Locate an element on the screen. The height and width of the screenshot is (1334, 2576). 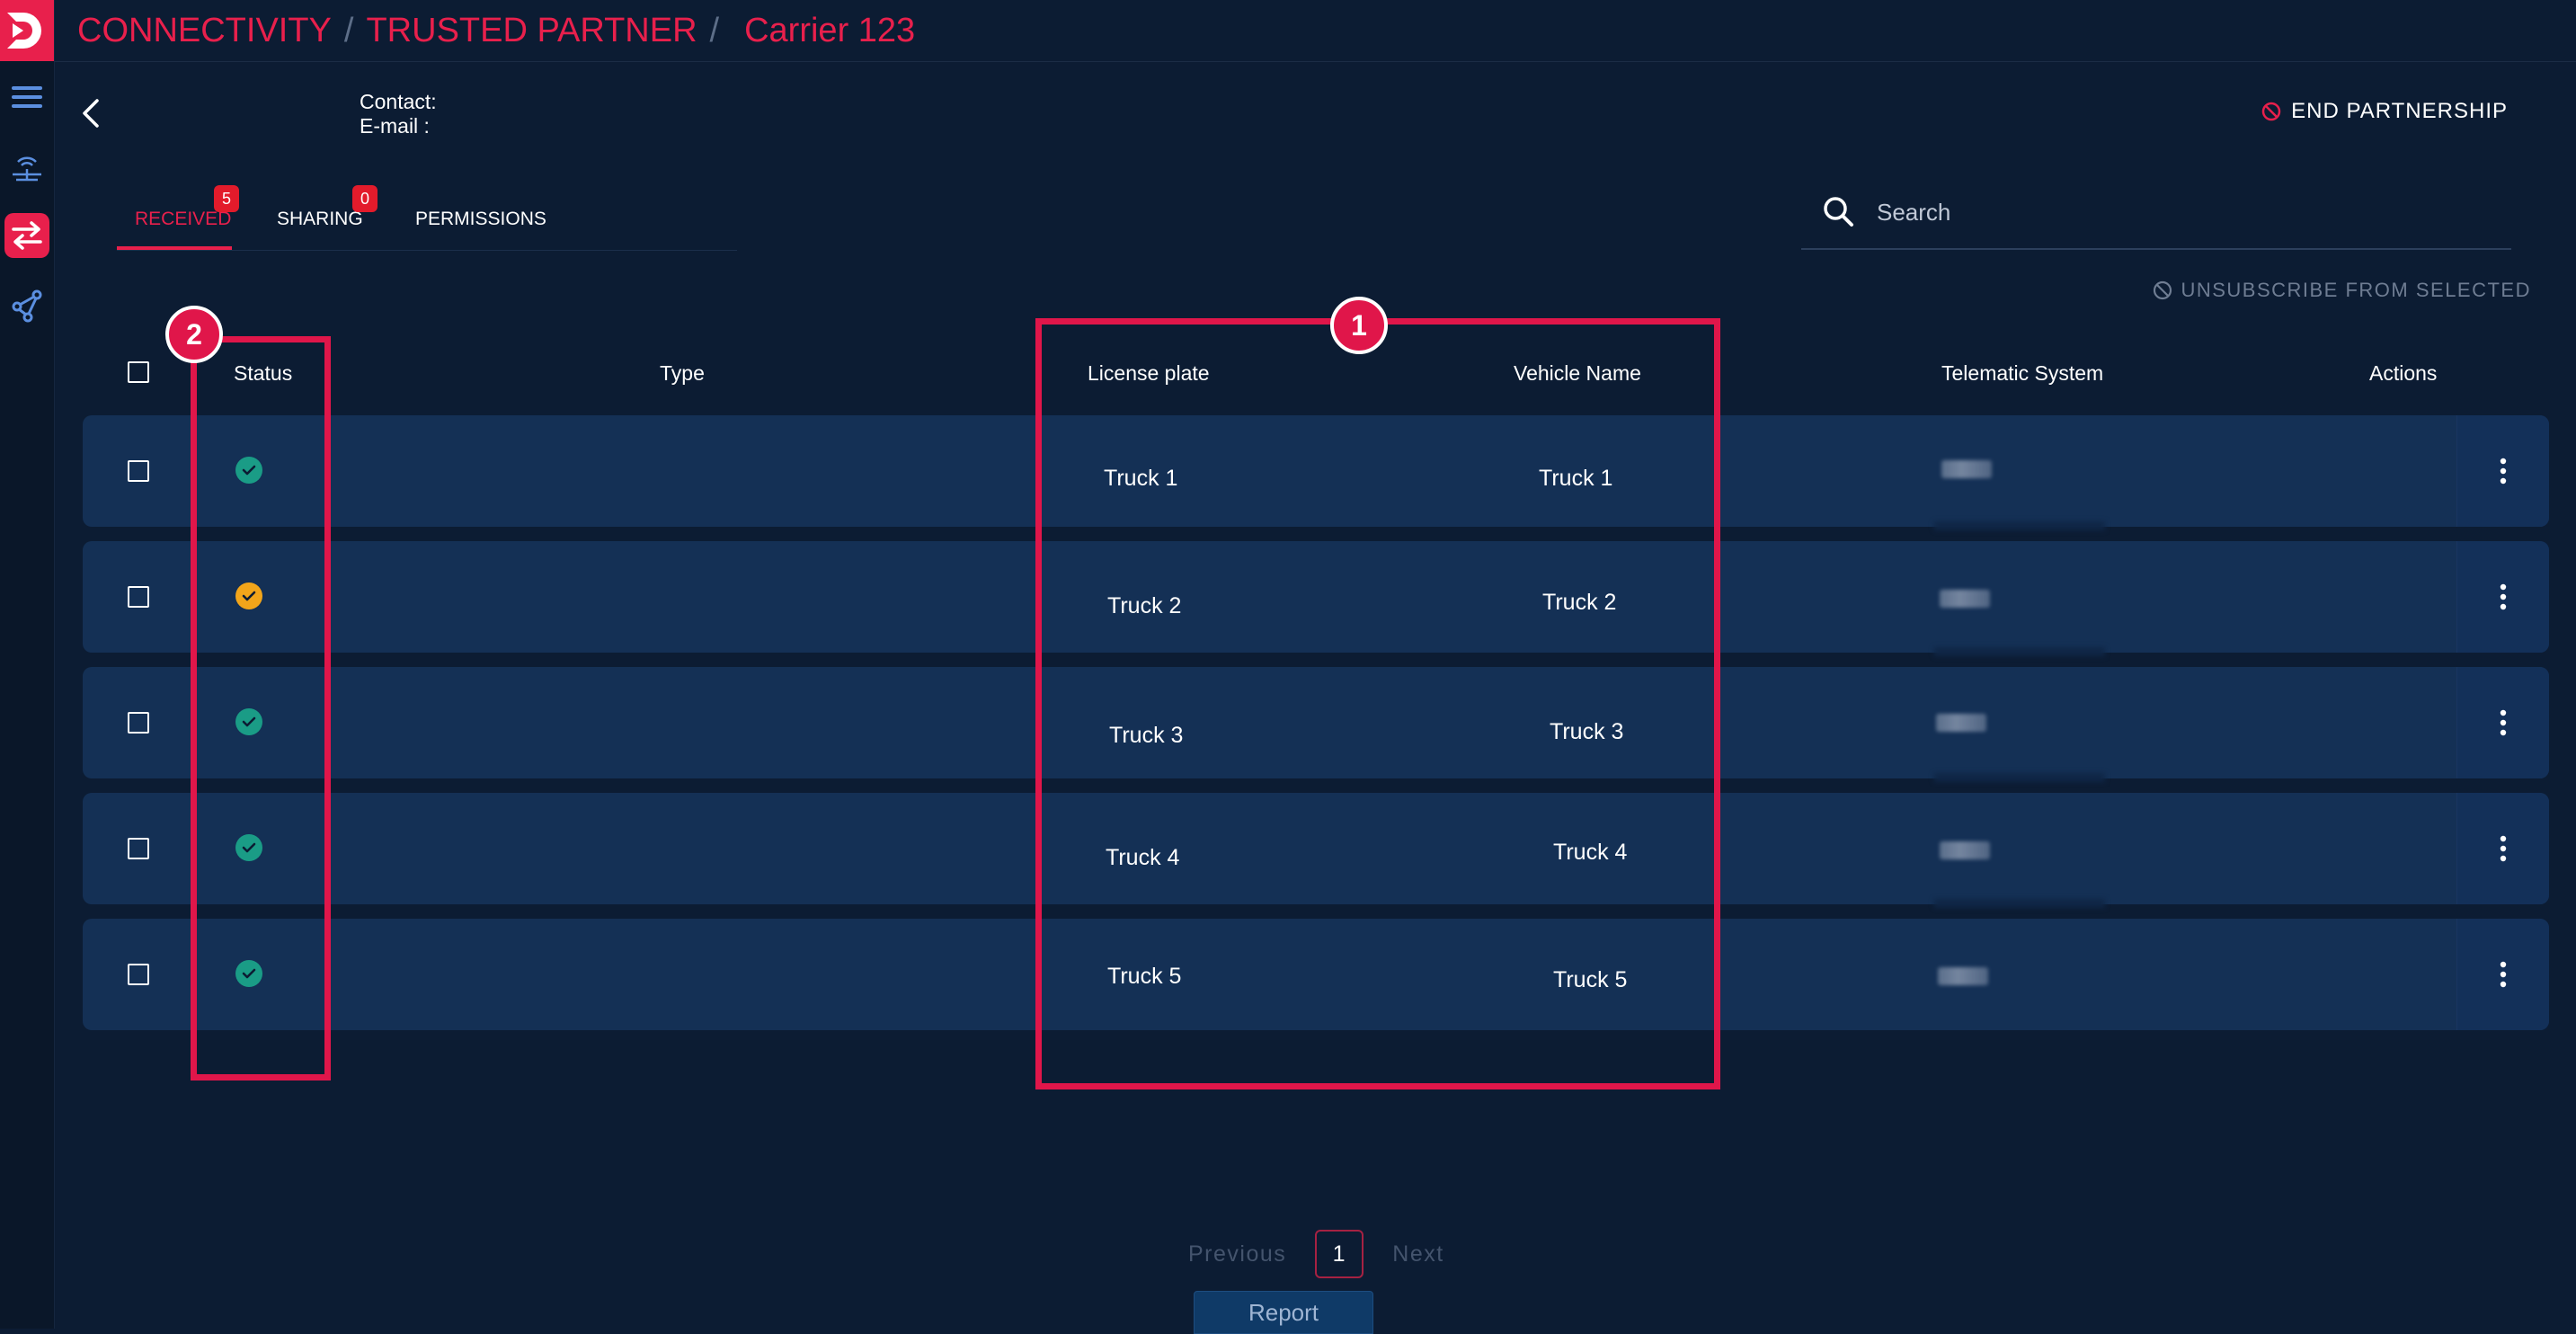
tab-permissions: PERMISSIONS is located at coordinates (481, 220).